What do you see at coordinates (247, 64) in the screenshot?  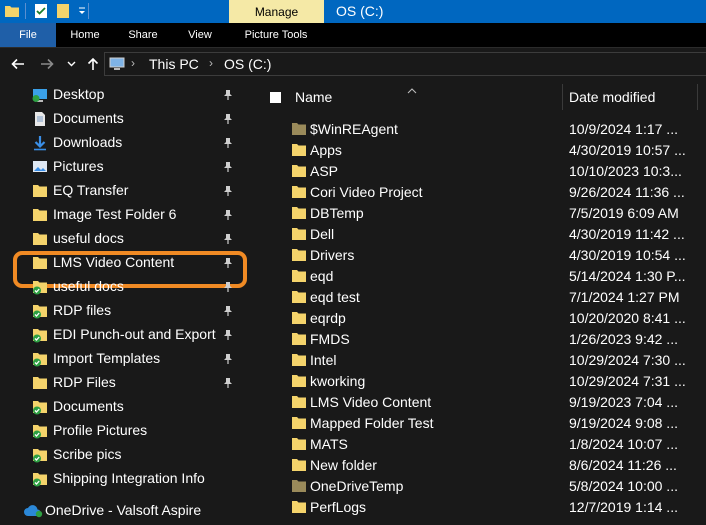 I see `breadcrumb-os-c: OS (C:)` at bounding box center [247, 64].